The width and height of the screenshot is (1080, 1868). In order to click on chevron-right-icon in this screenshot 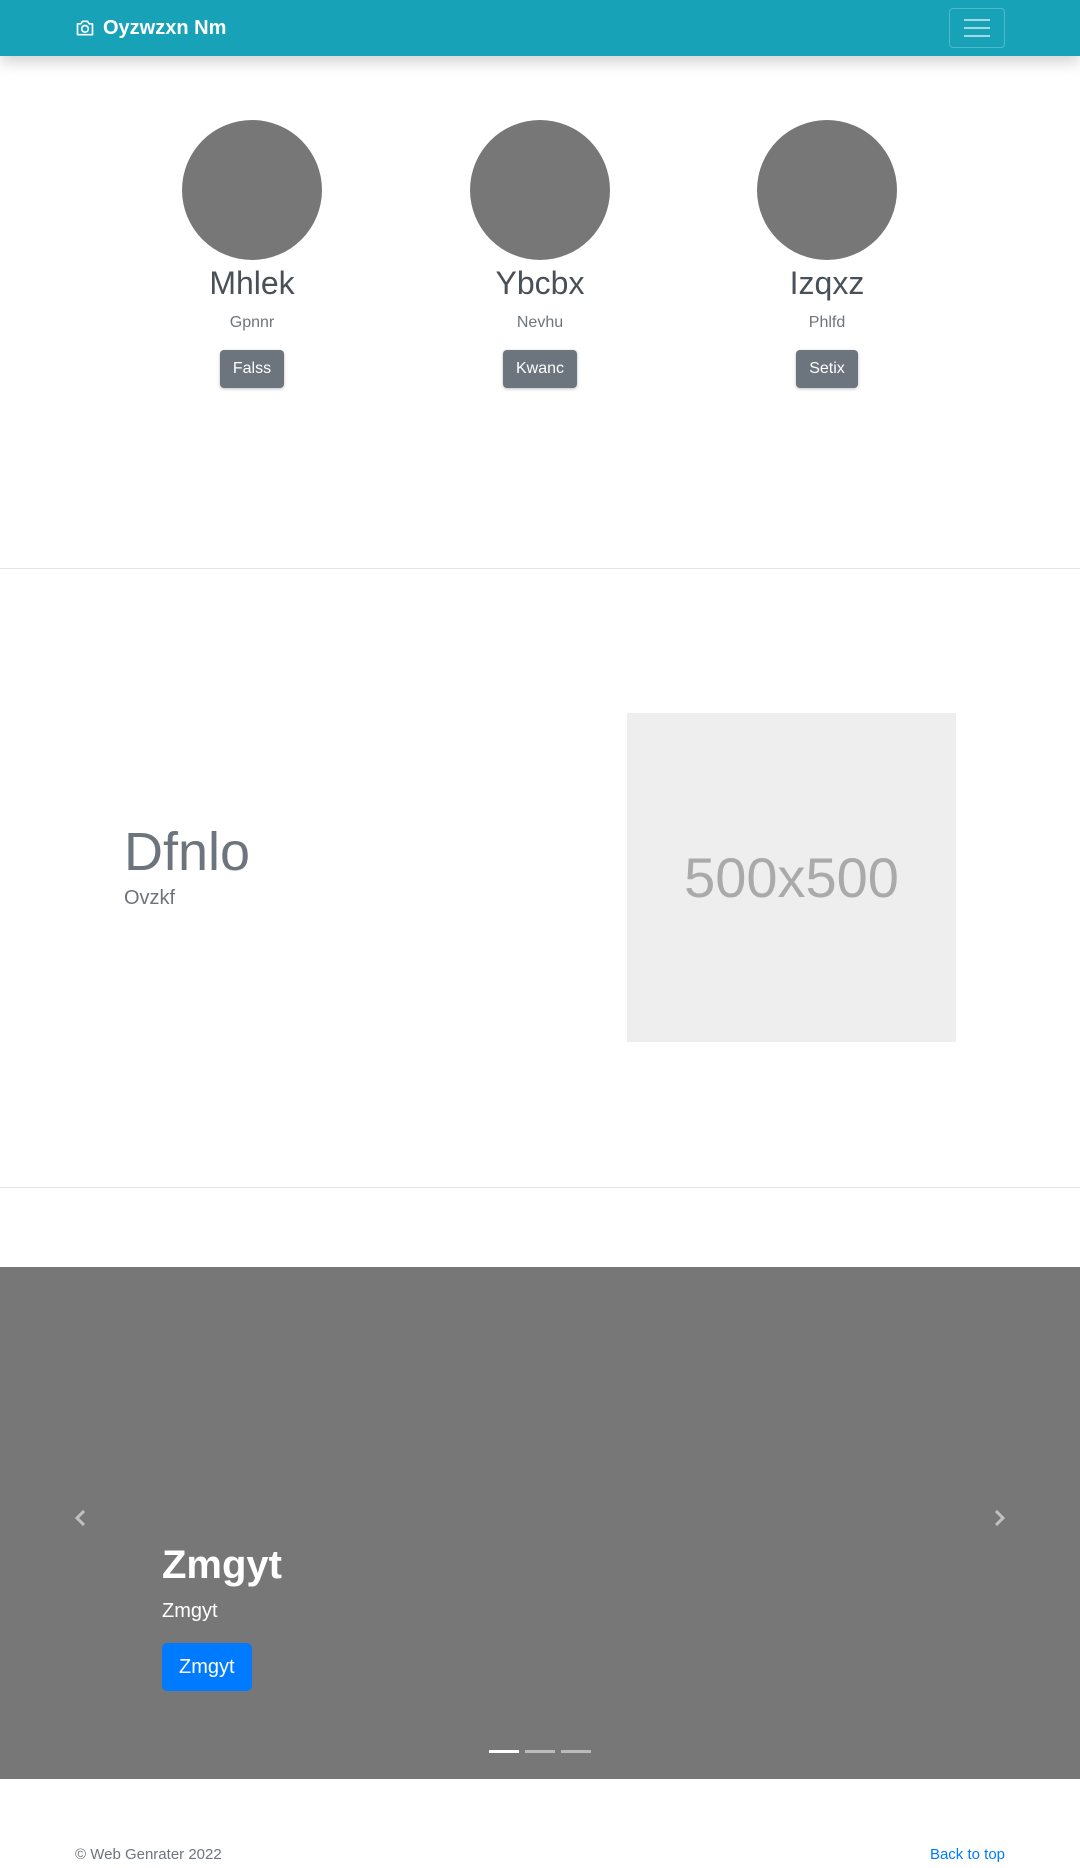, I will do `click(1000, 1518)`.